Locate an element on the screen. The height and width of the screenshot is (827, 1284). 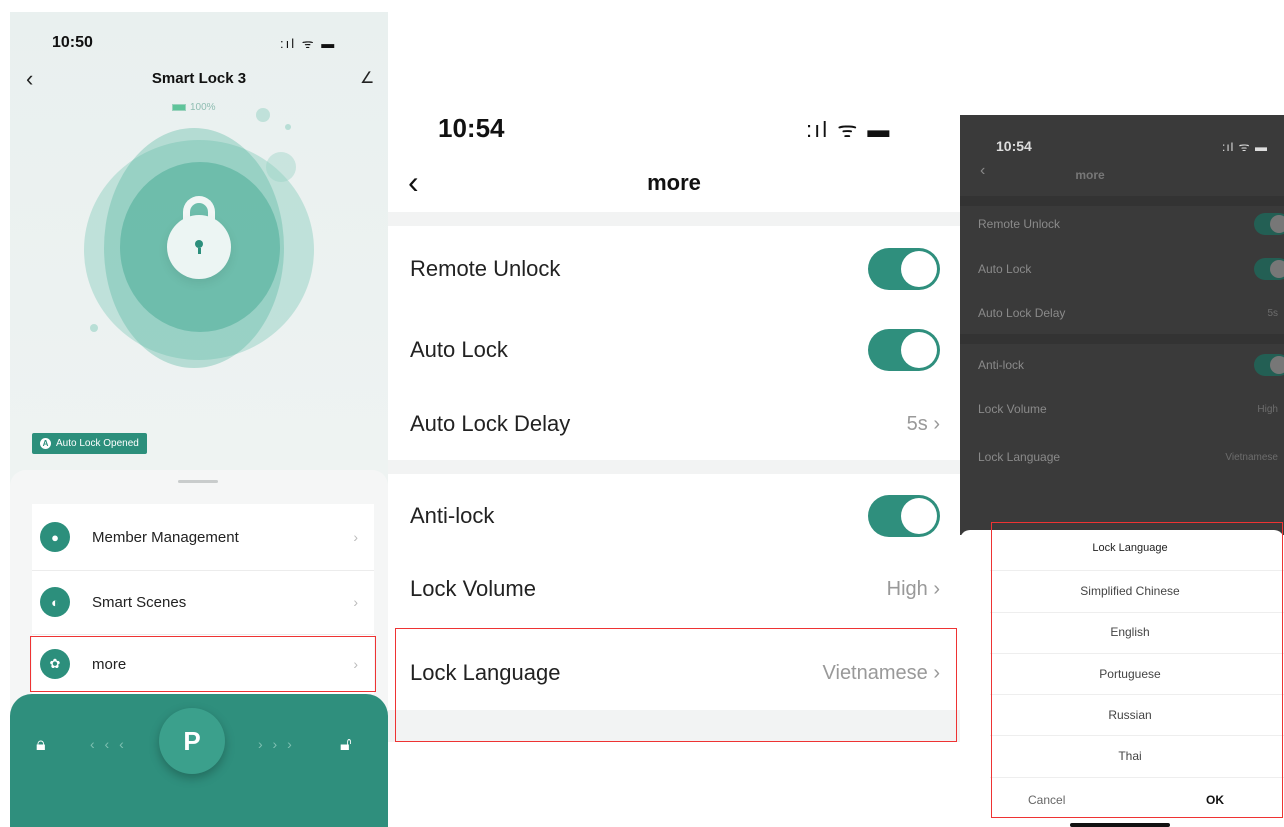
keyhole-icon is located at coordinates (199, 247).